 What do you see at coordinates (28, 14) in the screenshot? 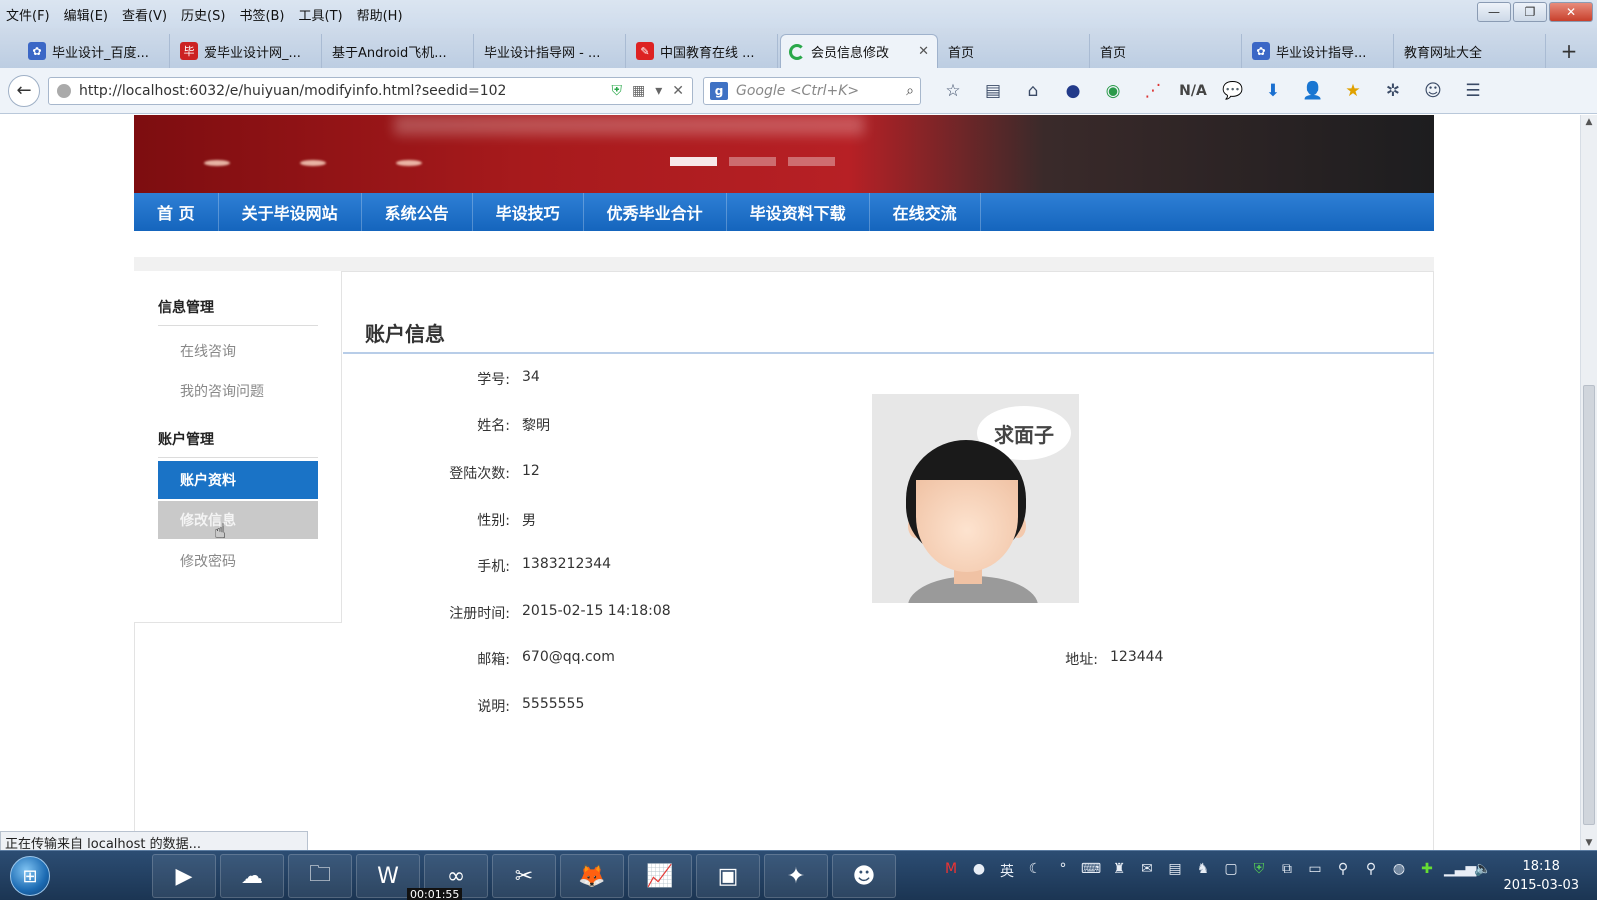
I see `menu-file: 文件(F)` at bounding box center [28, 14].